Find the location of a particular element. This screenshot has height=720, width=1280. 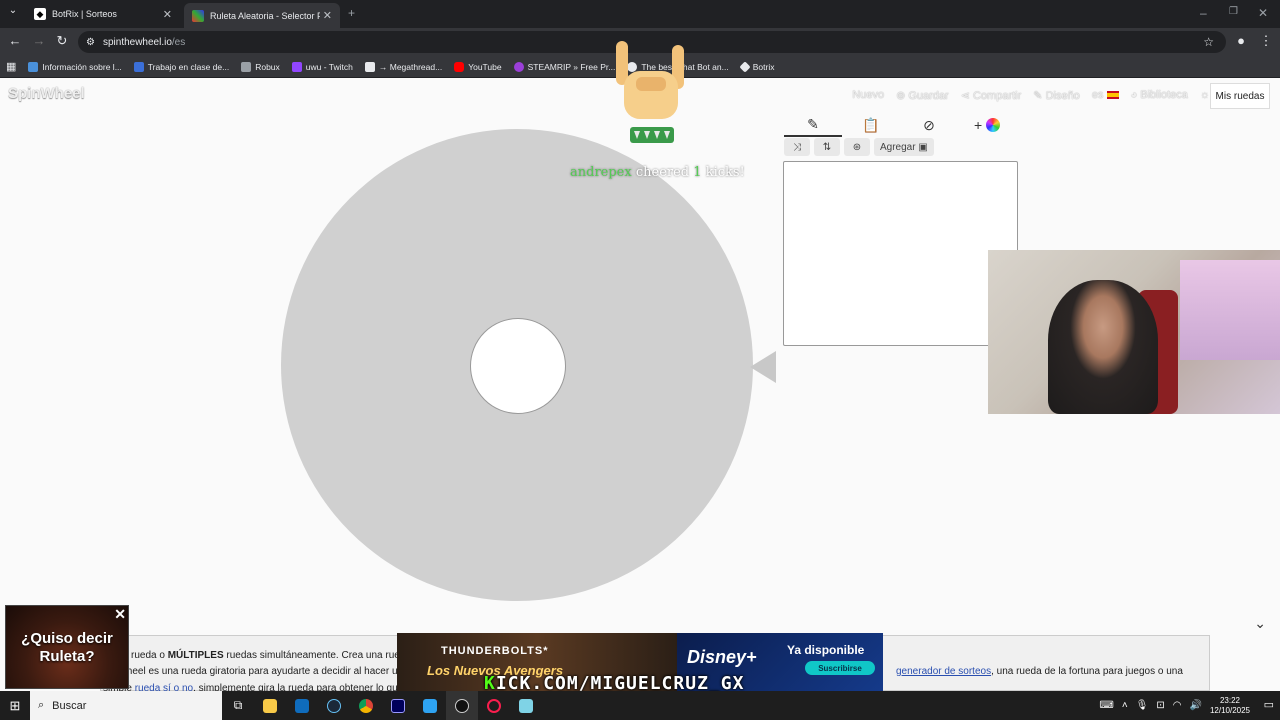

ai-button: ⊛ is located at coordinates (857, 147).